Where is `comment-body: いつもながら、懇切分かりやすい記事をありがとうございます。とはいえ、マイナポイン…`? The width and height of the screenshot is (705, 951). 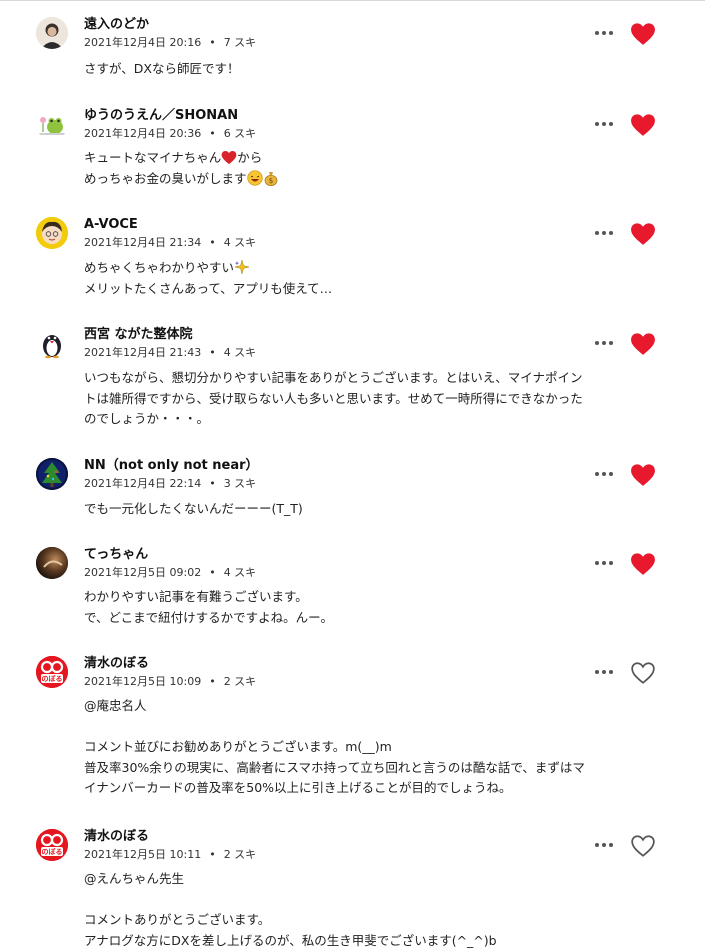
comment-body: いつもながら、懇切分かりやすい記事をありがとうございます。とはいえ、マイナポイン… is located at coordinates (369, 399).